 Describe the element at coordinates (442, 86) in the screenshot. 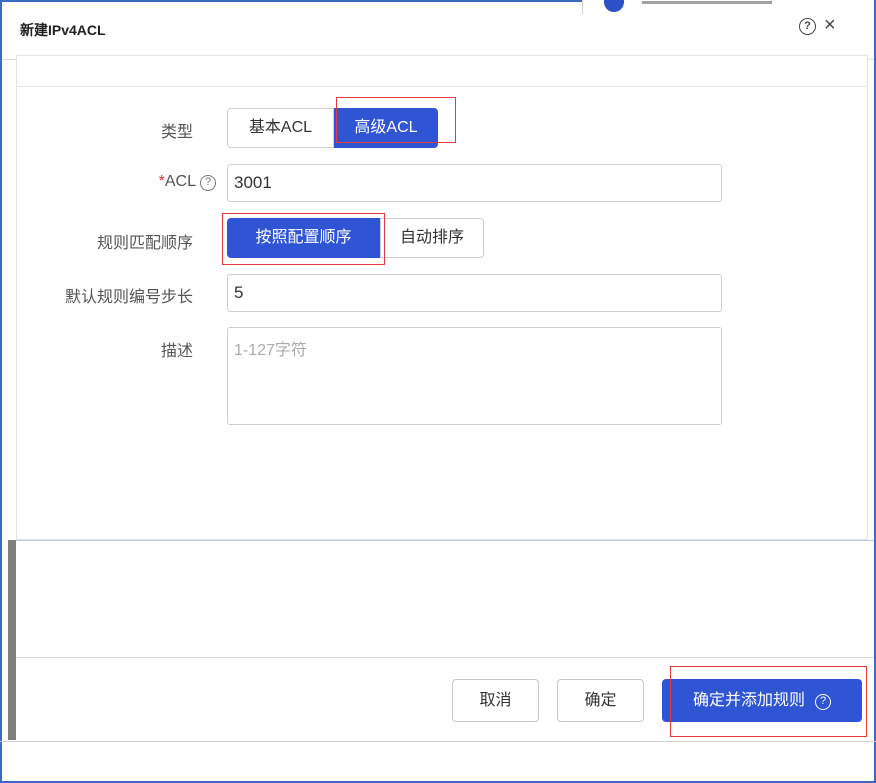

I see `body-divider` at that location.